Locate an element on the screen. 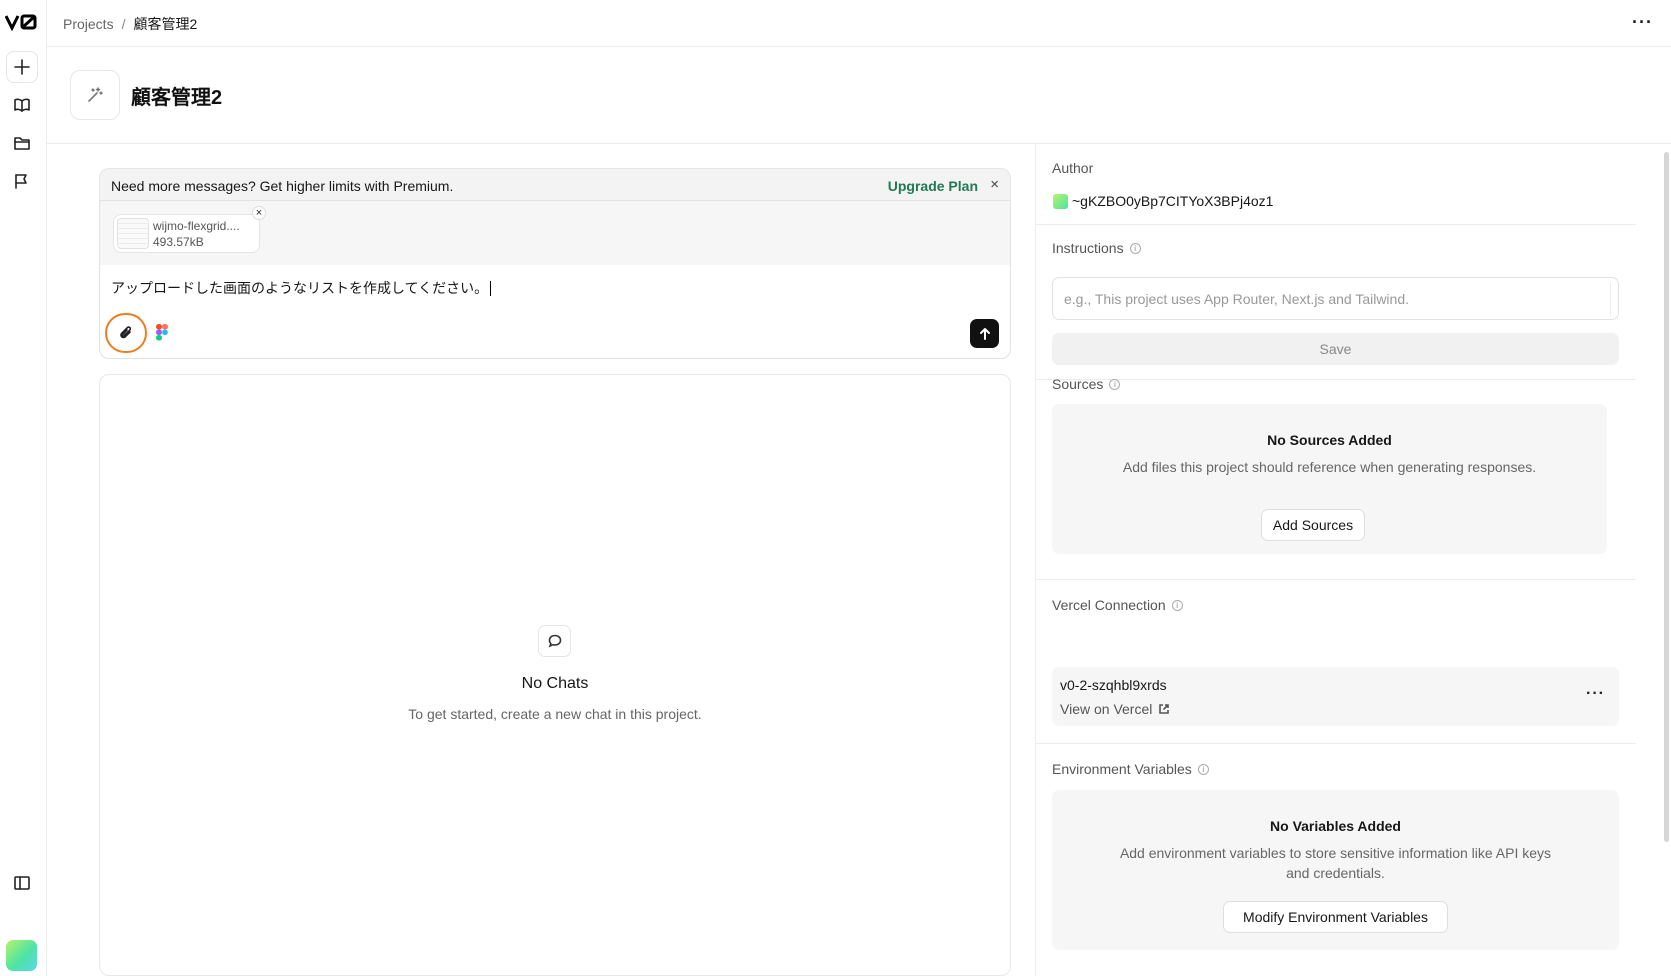 This screenshot has width=1671, height=976. send-button is located at coordinates (984, 333).